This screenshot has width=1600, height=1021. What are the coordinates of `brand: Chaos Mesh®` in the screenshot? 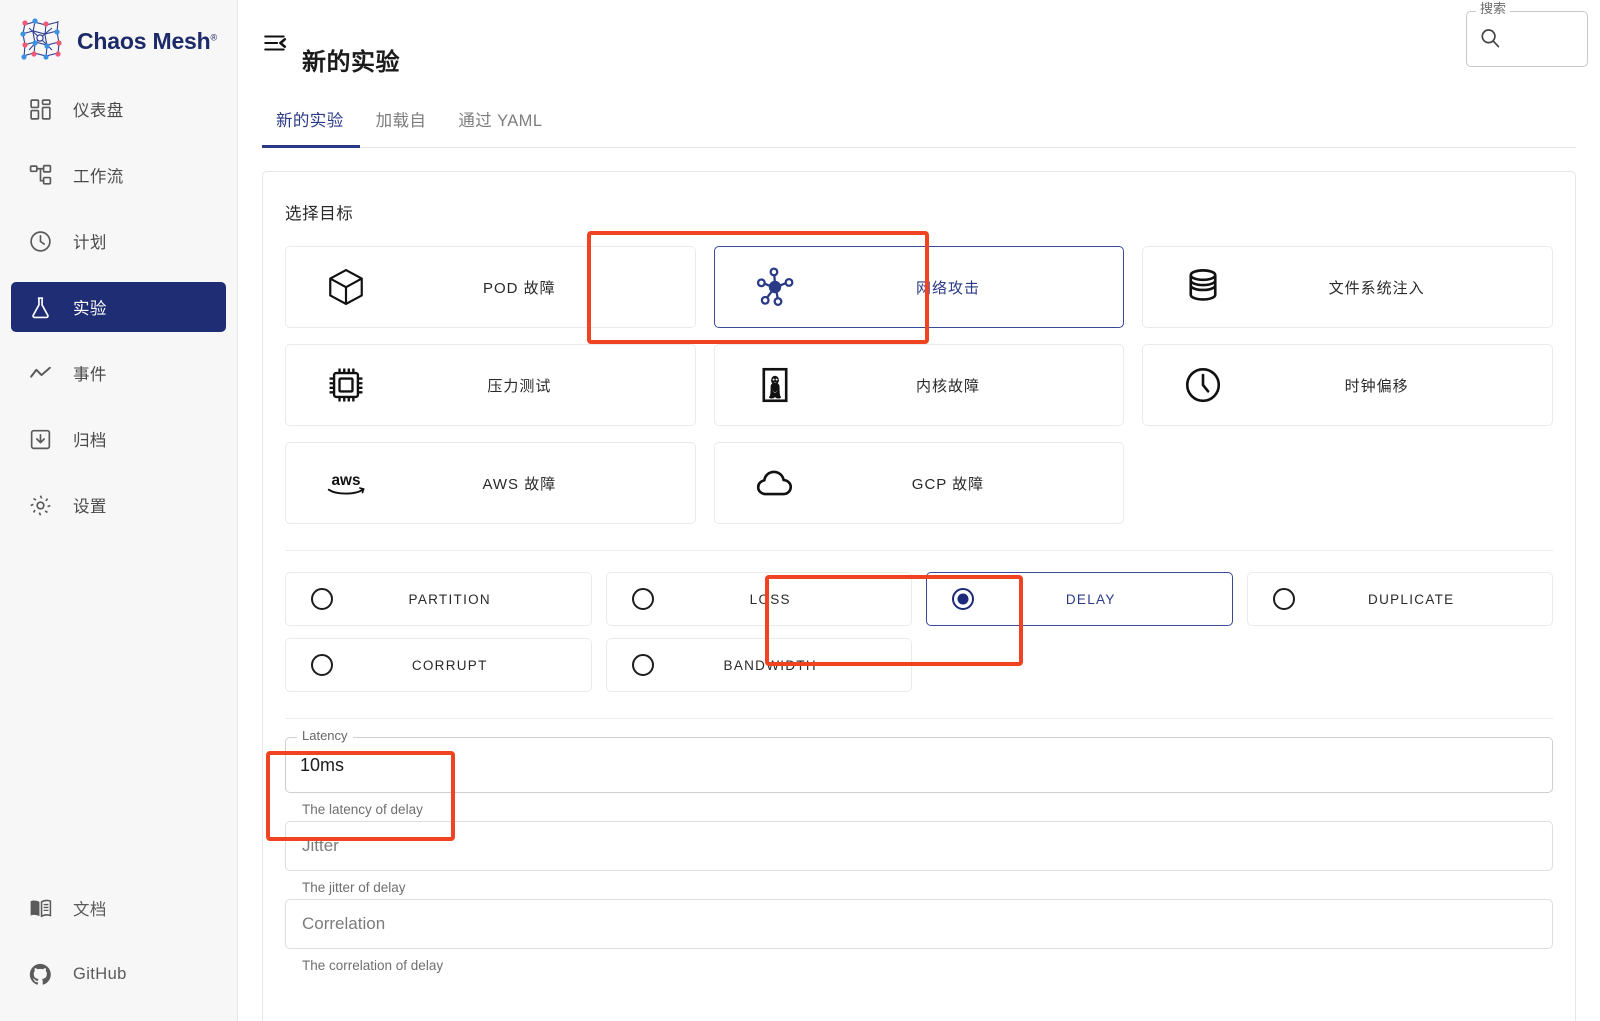 It's located at (118, 34).